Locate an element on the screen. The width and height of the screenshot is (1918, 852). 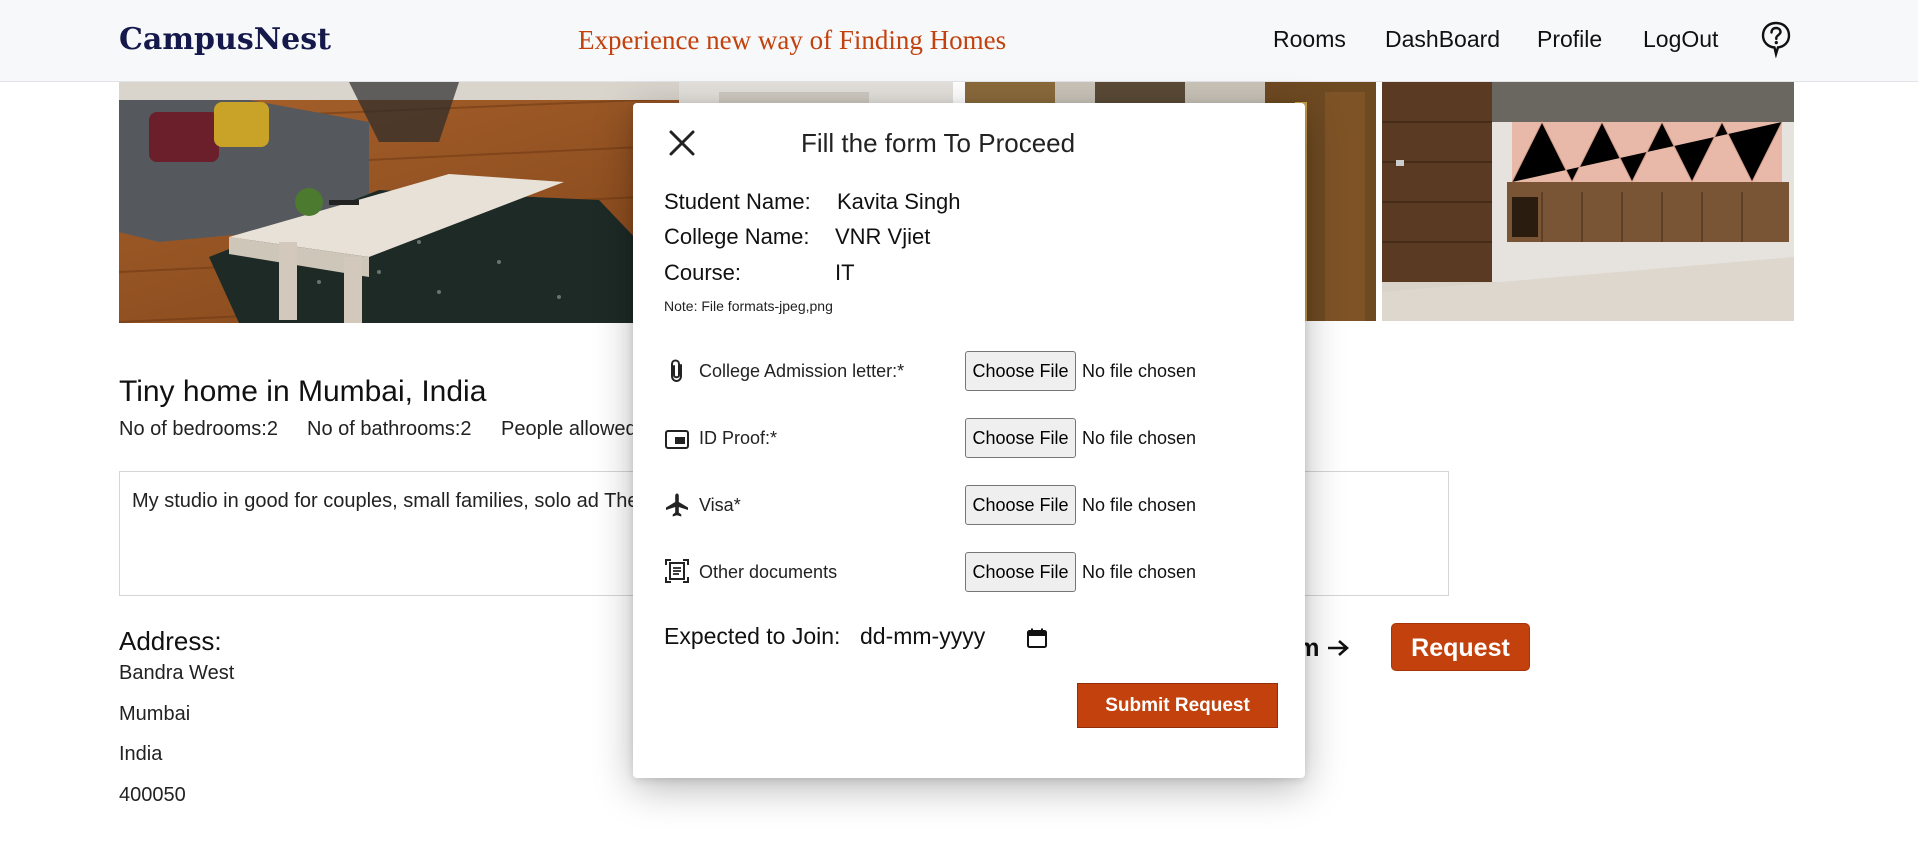
modal-title: Fill the form To Proceed is located at coordinates (938, 143).